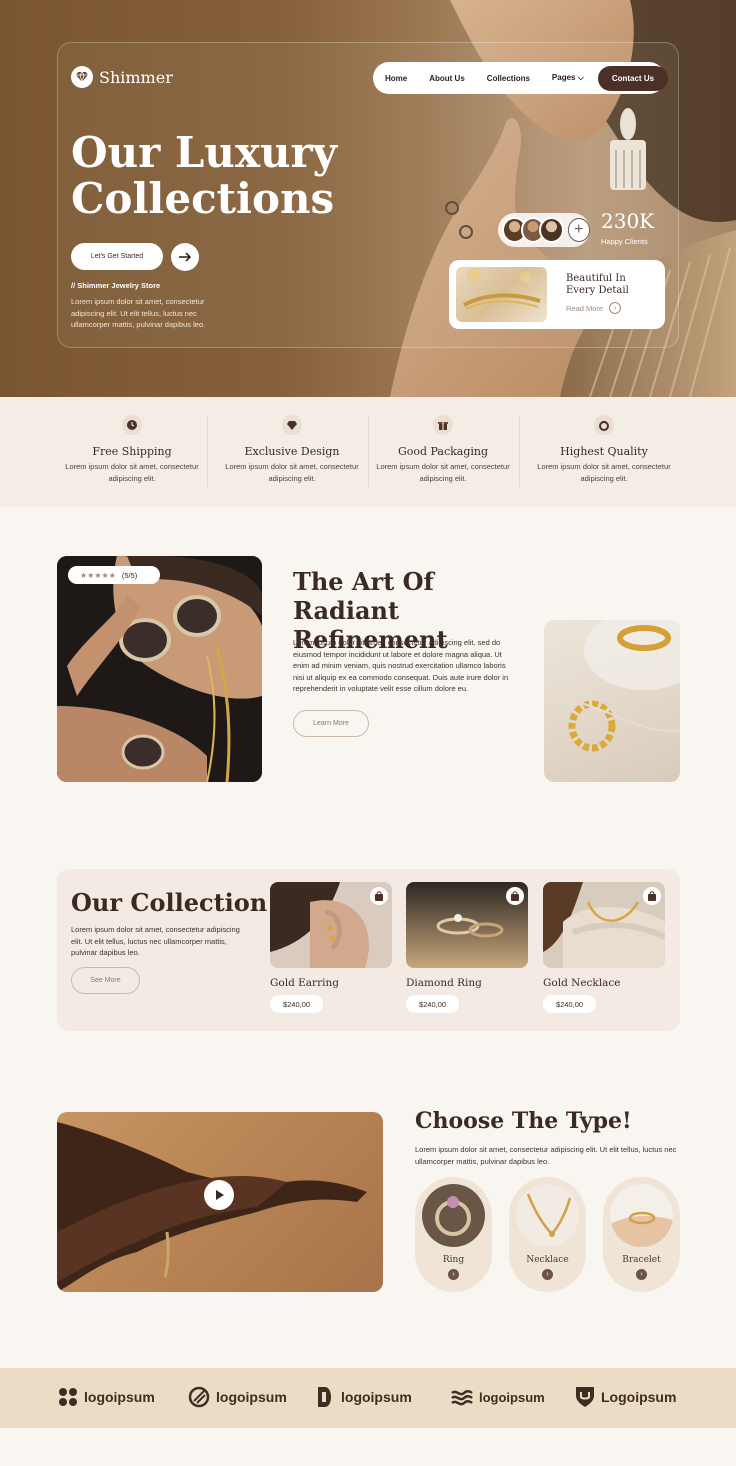 Image resolution: width=736 pixels, height=1466 pixels. I want to click on feature-title: Free Shipping, so click(132, 451).